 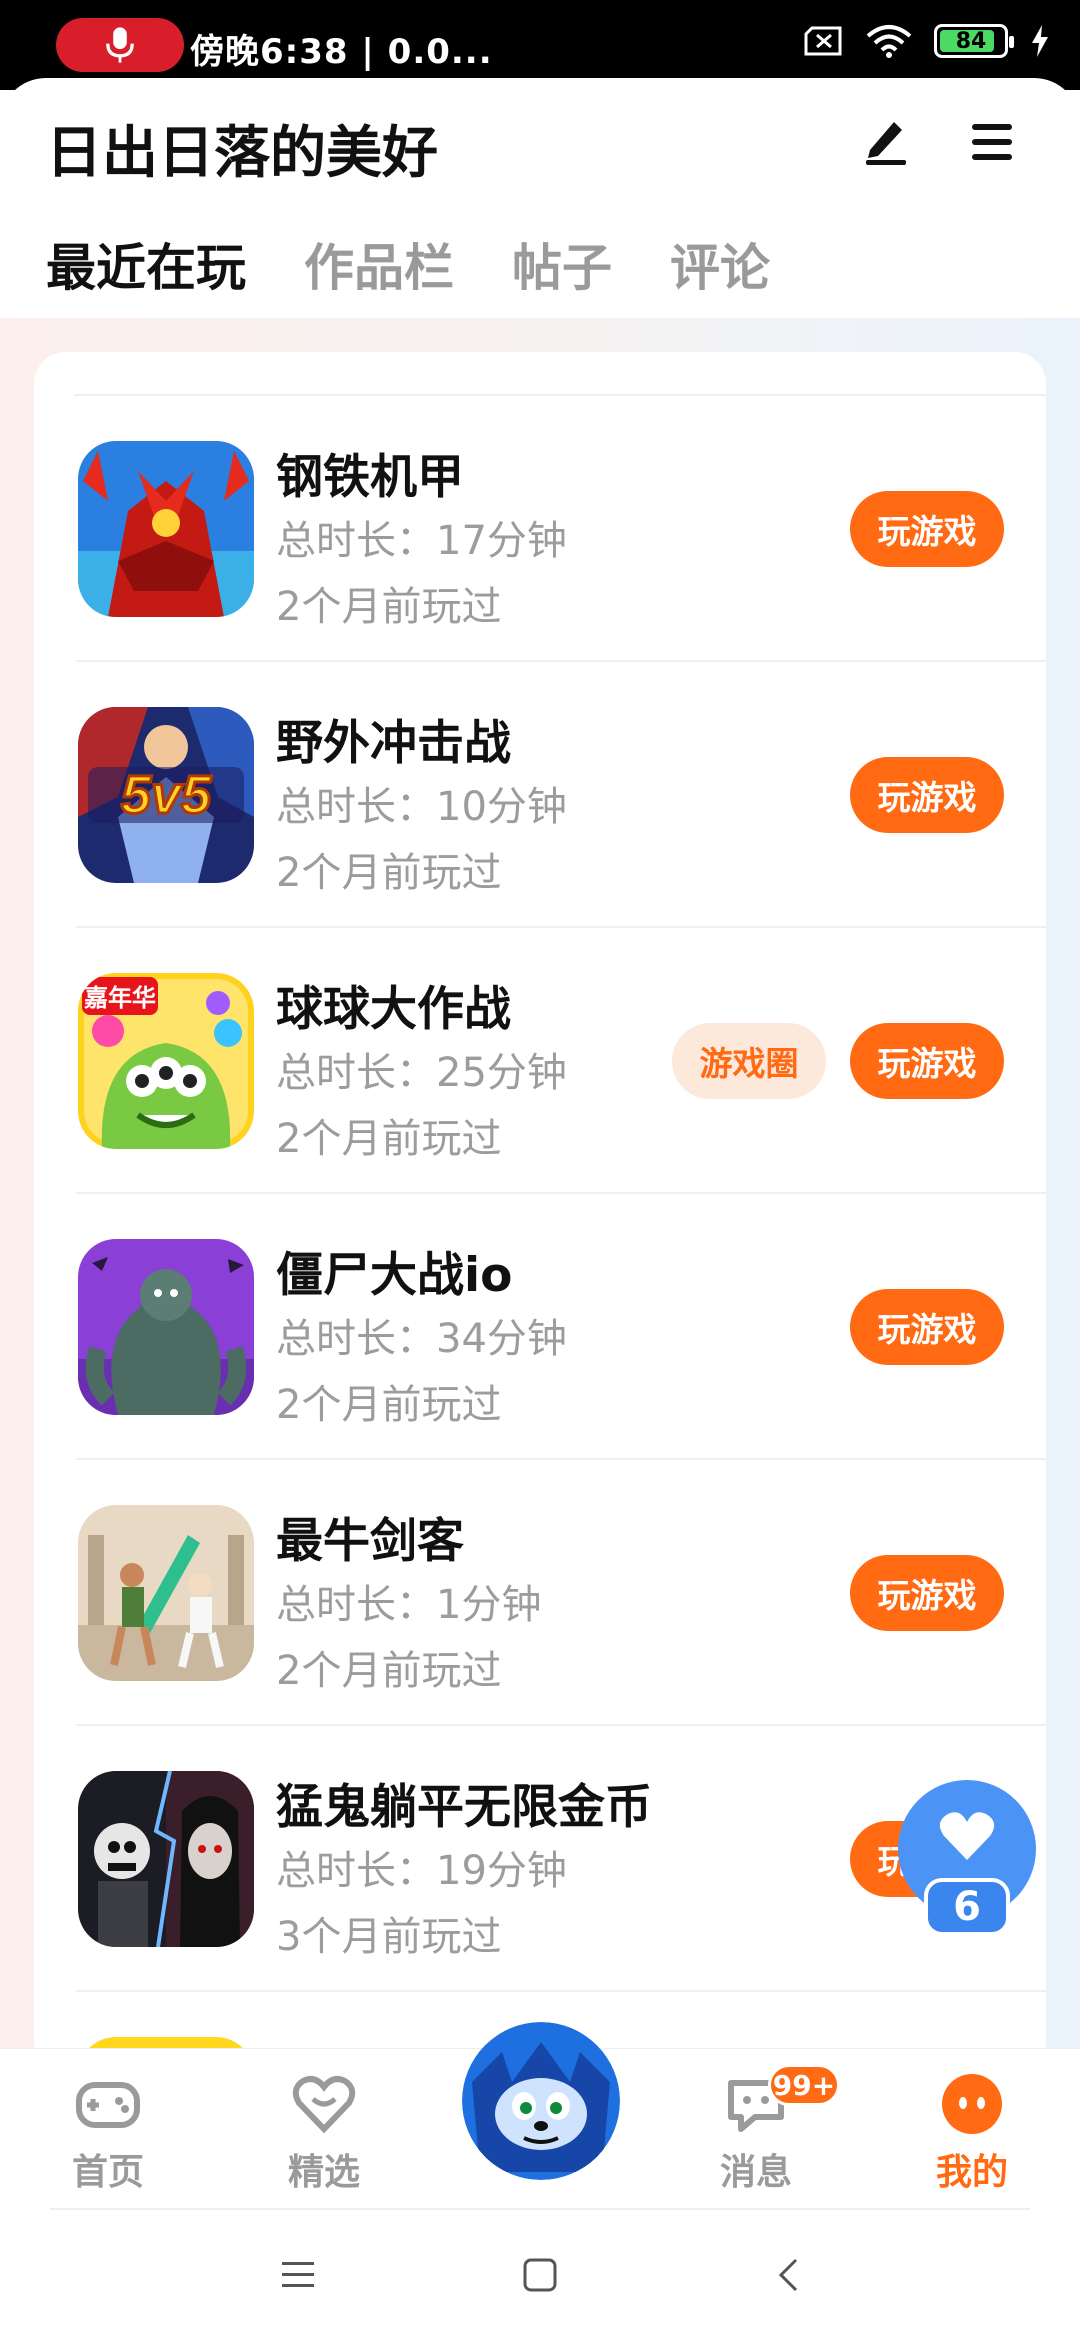 What do you see at coordinates (166, 529) in the screenshot?
I see `red-mecha-icon` at bounding box center [166, 529].